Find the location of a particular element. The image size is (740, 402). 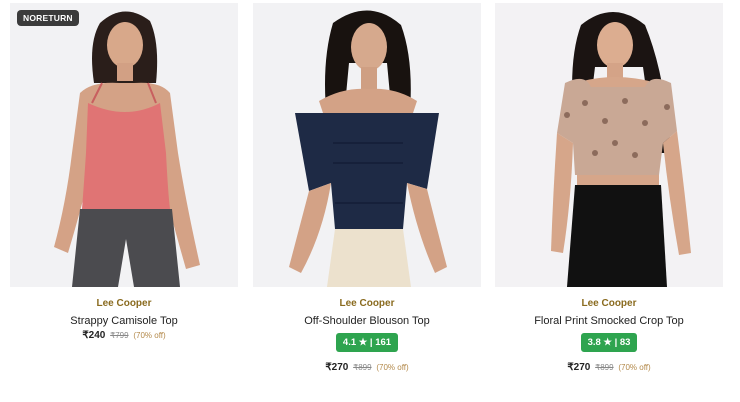

rating-badge: 3.8 ★ | 83 is located at coordinates (609, 342).